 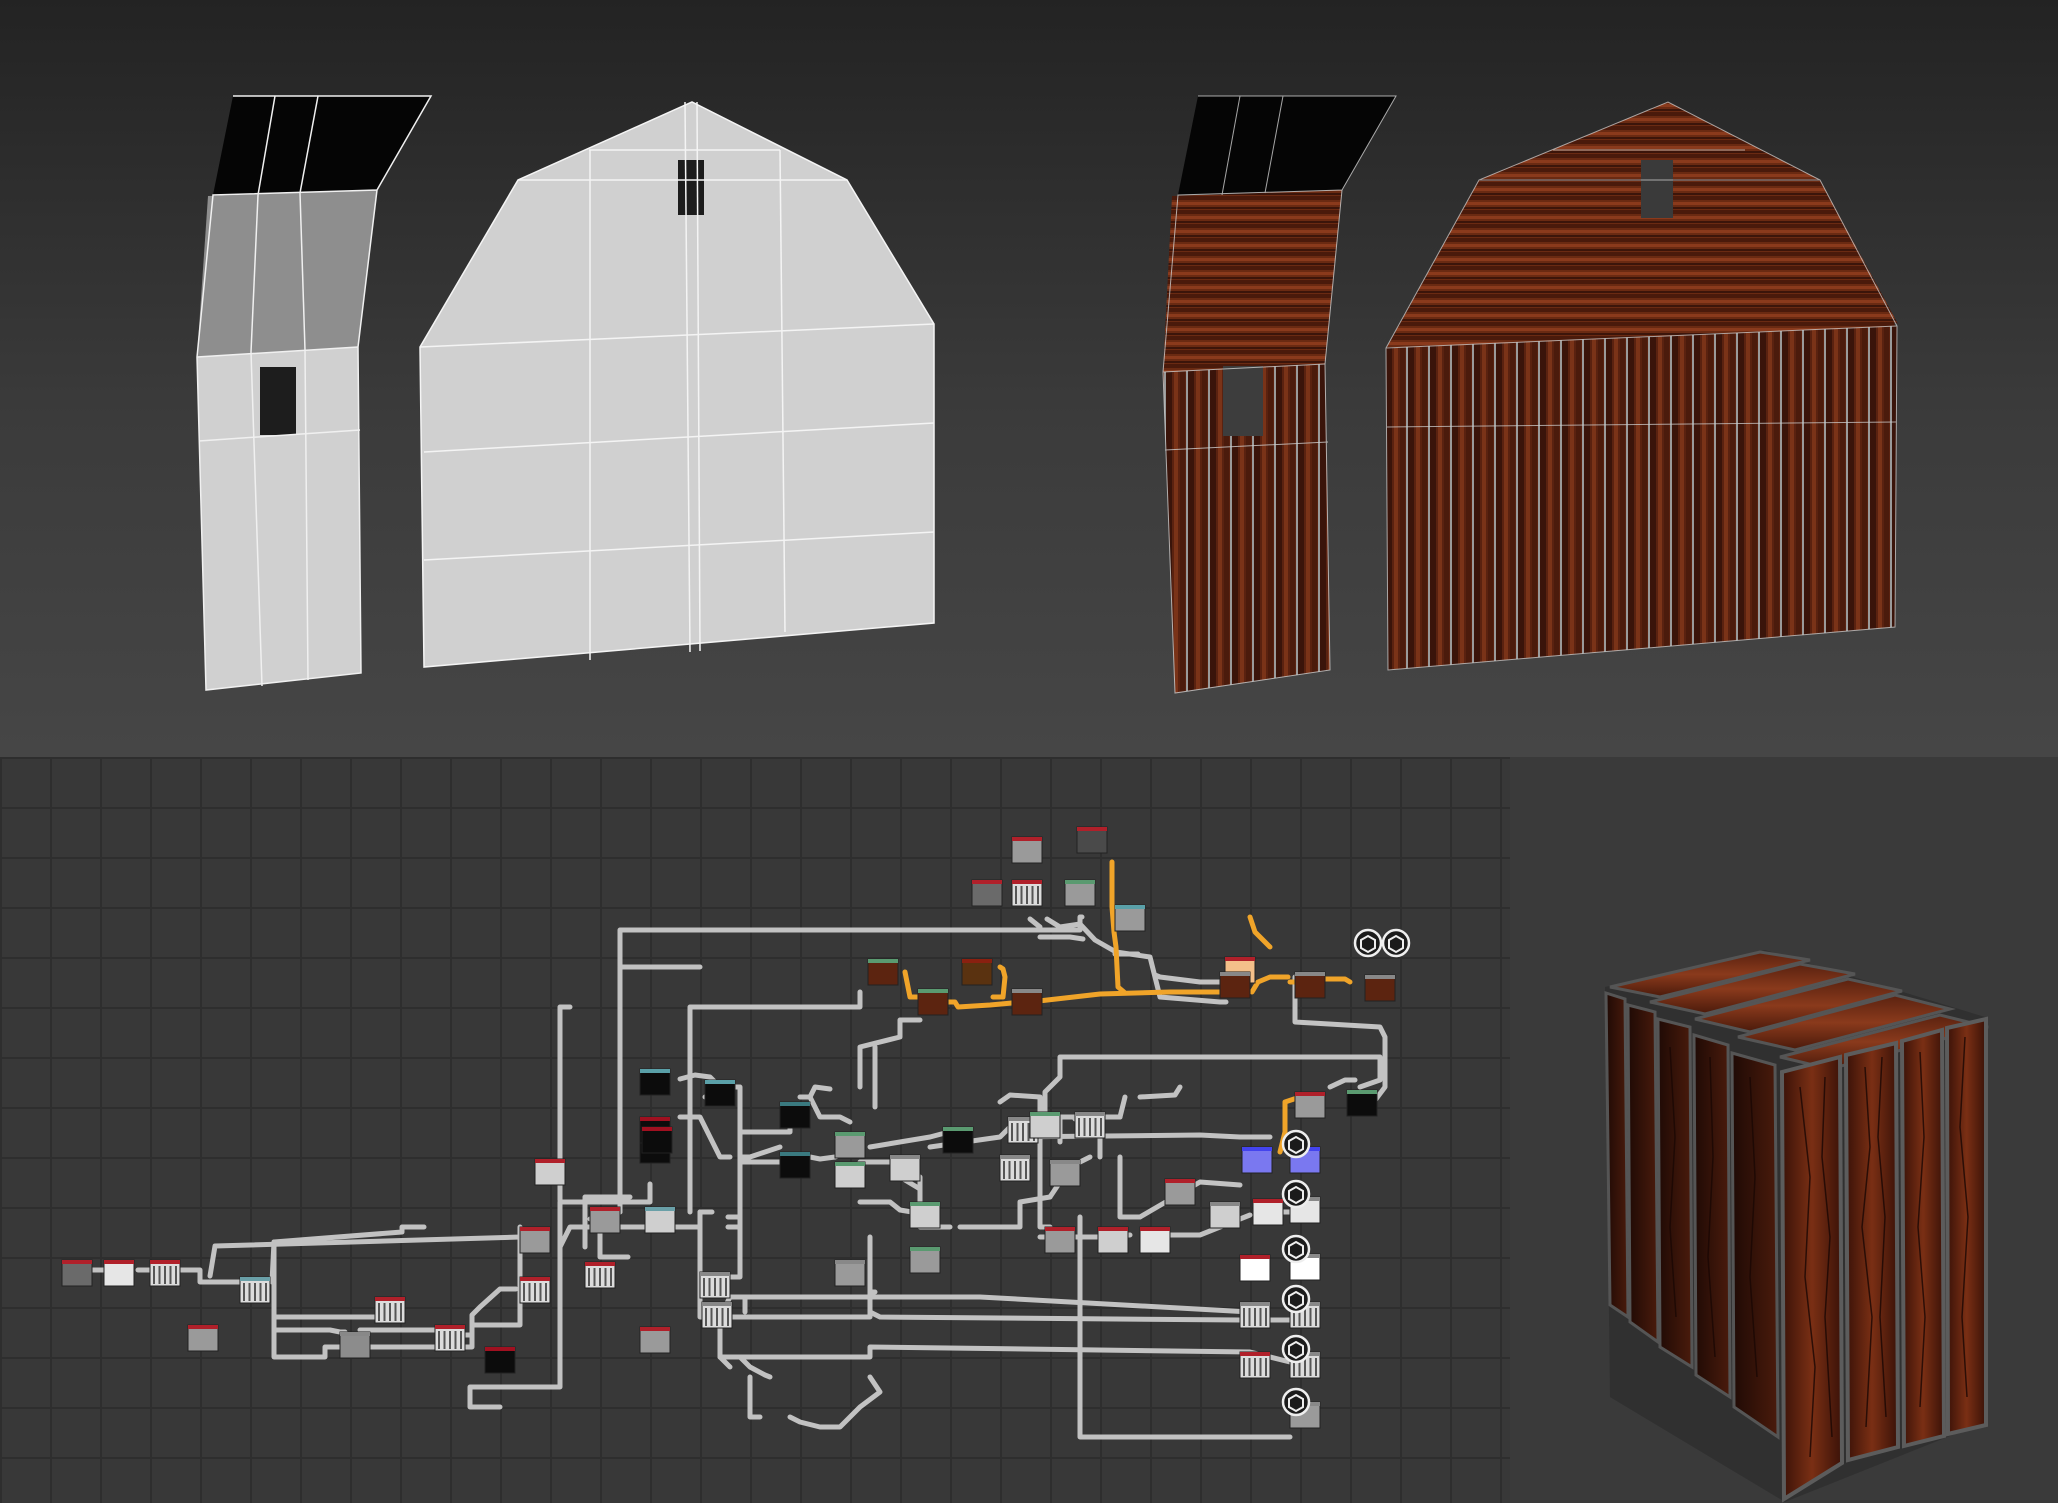 I want to click on side-wall-mesh-untextured, so click(x=314, y=393).